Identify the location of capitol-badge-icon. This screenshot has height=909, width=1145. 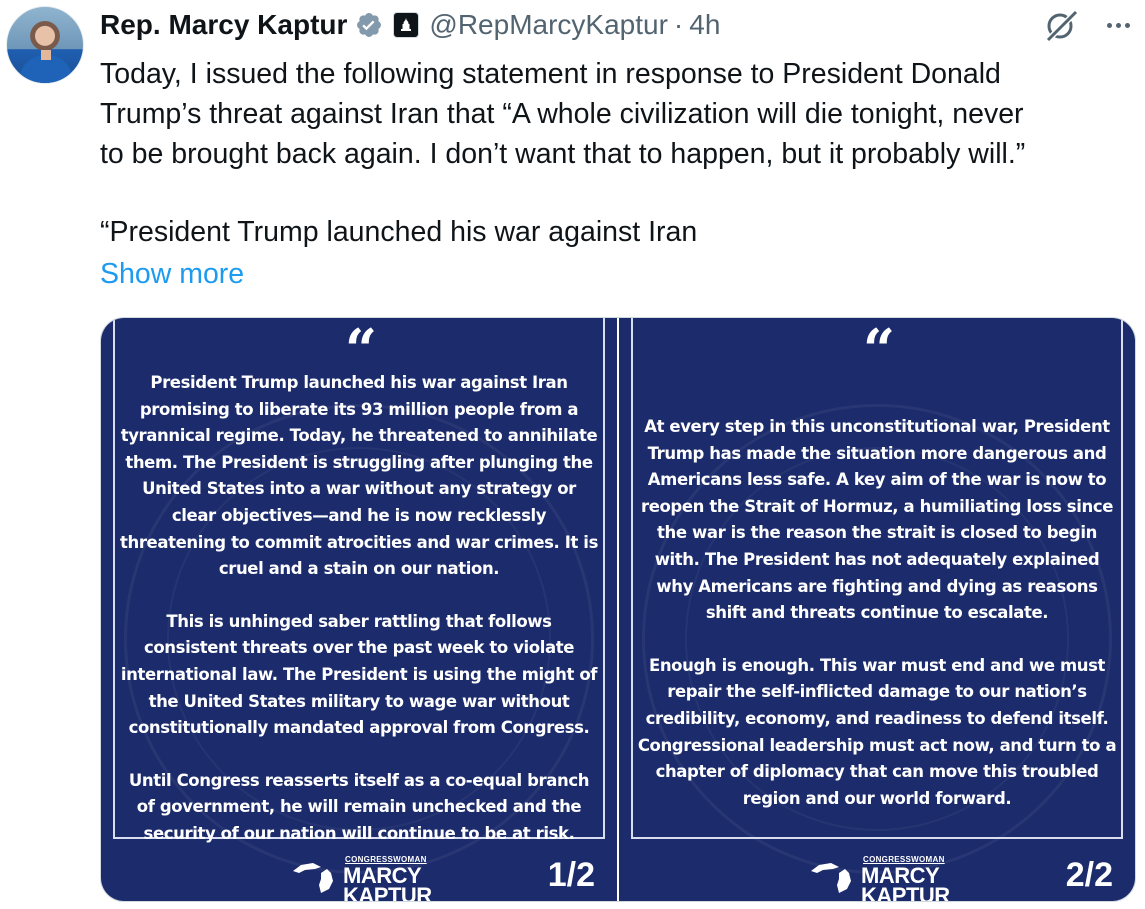
(406, 25).